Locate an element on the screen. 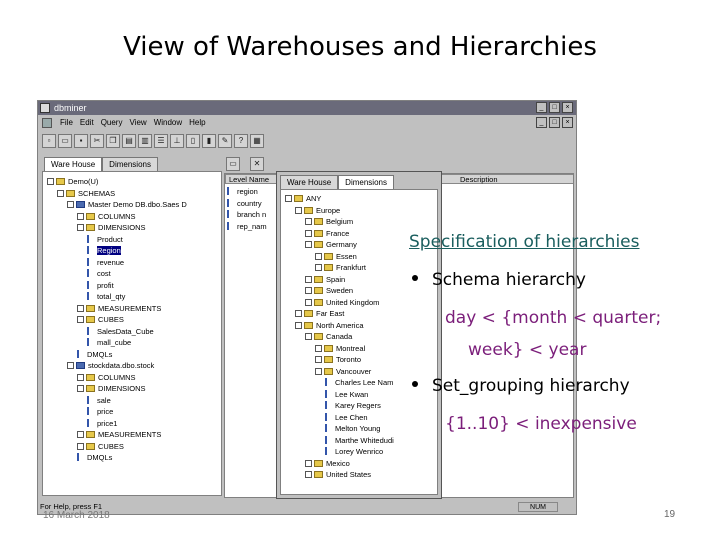 The image size is (720, 540). warehouse-tree-item: price is located at coordinates (132, 412).